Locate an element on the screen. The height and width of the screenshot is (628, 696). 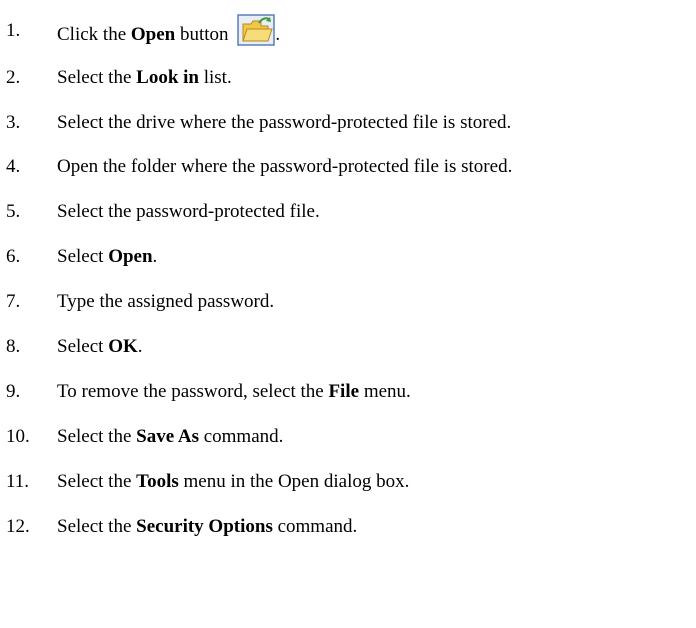
step-text: Select the Save As command. is located at coordinates (170, 436).